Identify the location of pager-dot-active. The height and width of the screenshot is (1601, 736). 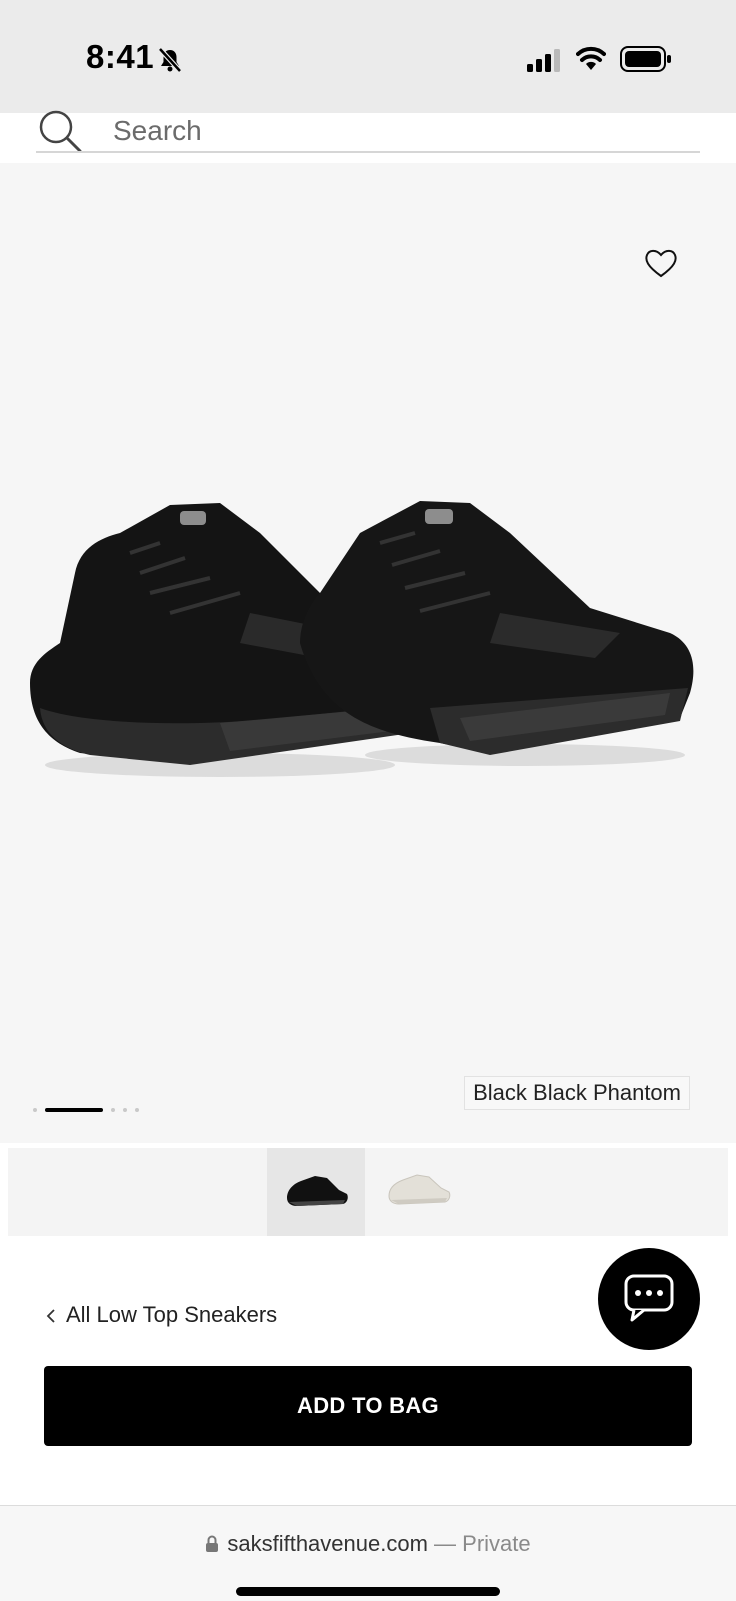
(74, 1110).